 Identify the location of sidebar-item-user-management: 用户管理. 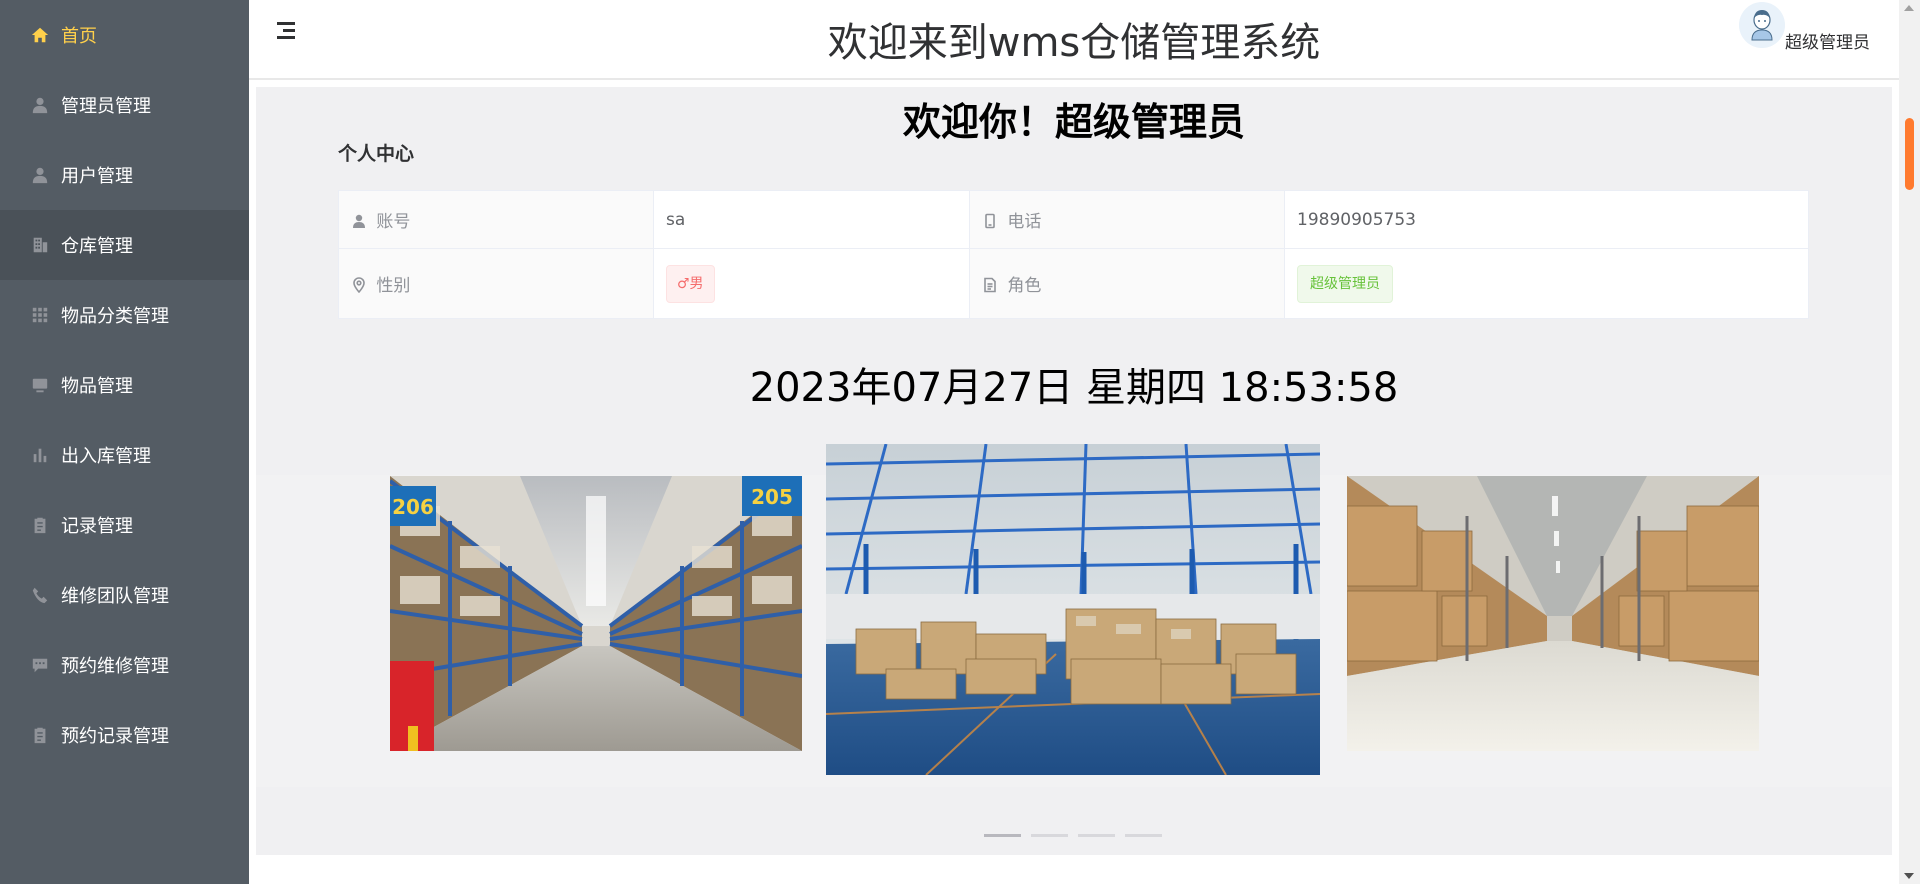
(124, 175).